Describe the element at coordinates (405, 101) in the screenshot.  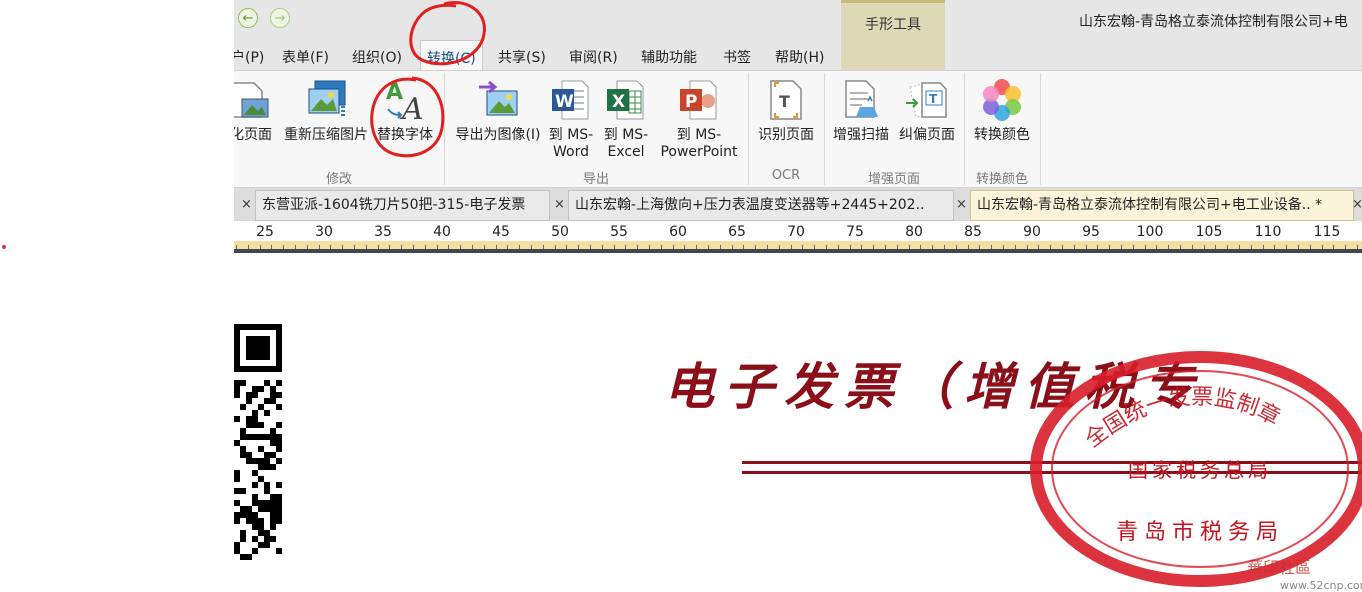
I see `replace-font-icon: A A` at that location.